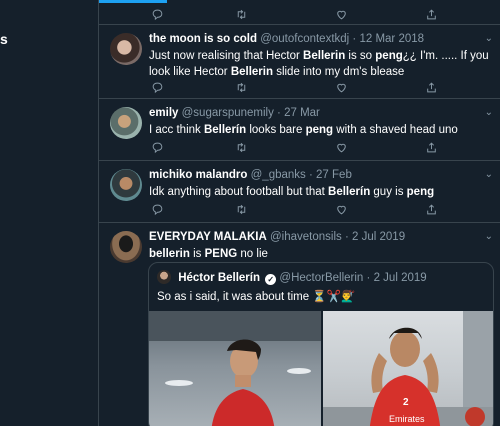 The width and height of the screenshot is (500, 426). Describe the element at coordinates (208, 254) in the screenshot. I see `tweet-text: bellerin is PENG no lie` at that location.